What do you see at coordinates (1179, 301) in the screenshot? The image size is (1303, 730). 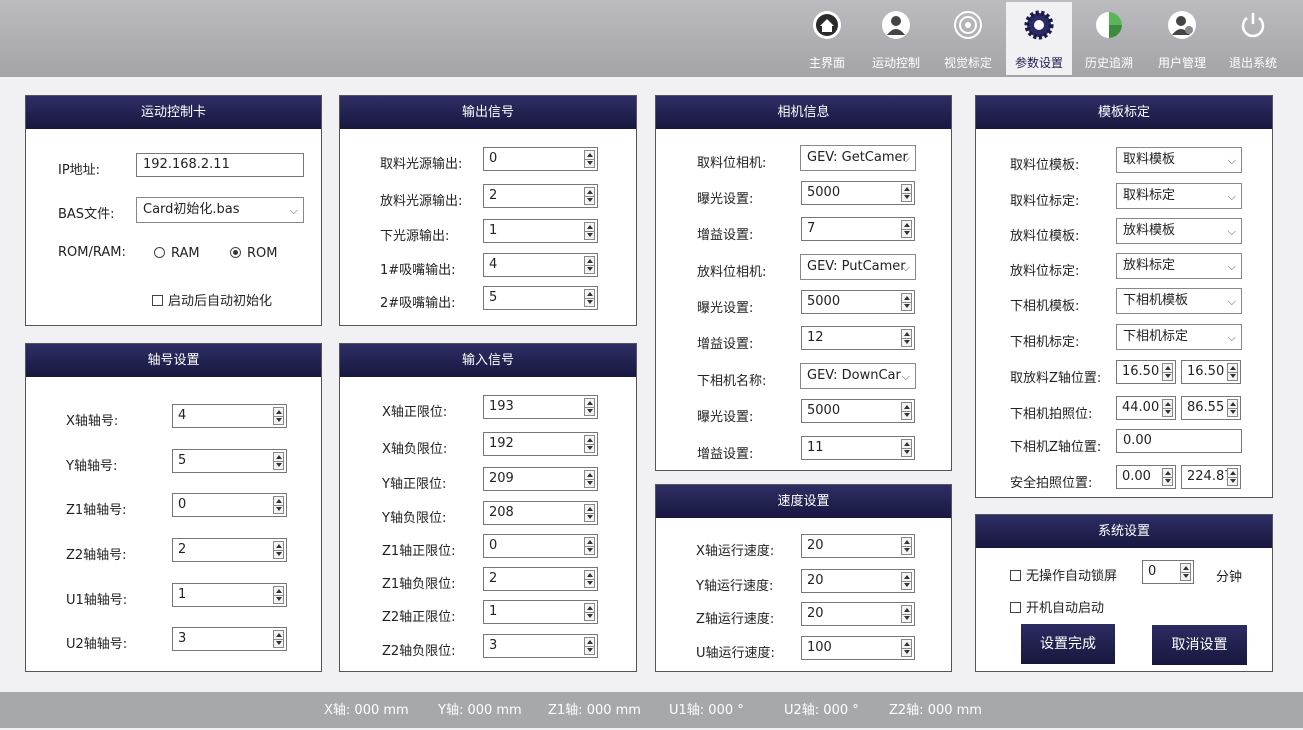 I see `dropdown-select: 下相机模板 ⌵` at bounding box center [1179, 301].